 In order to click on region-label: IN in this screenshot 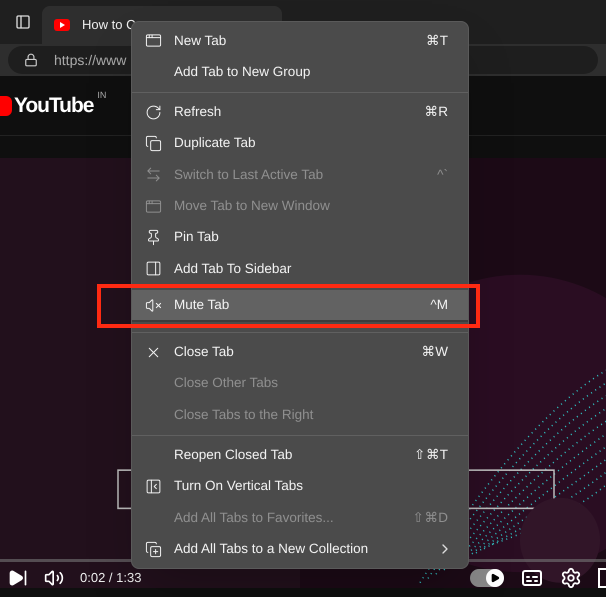, I will do `click(101, 95)`.